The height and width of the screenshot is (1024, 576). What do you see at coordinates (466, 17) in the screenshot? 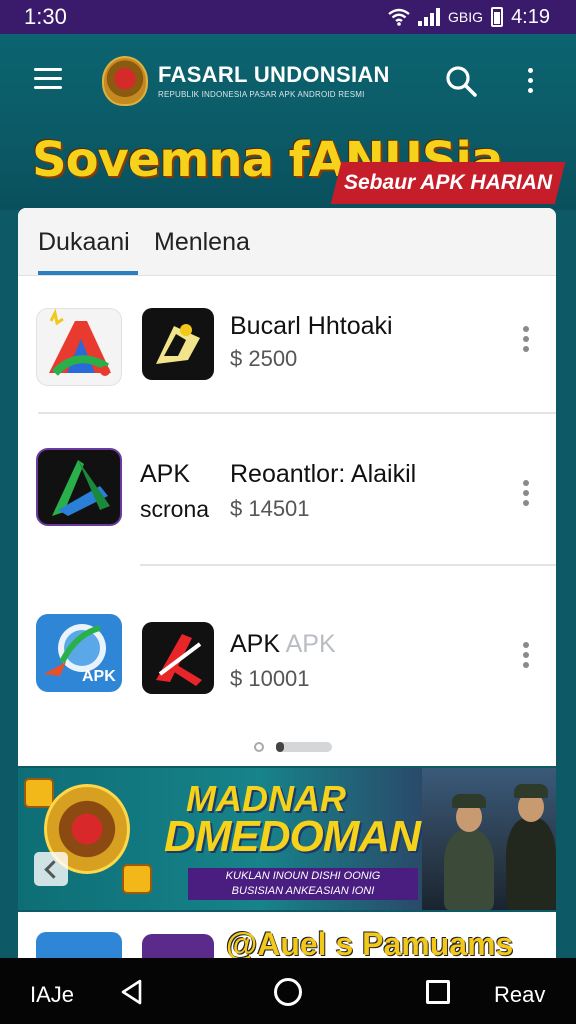
I see `carrier-label: GBIG` at bounding box center [466, 17].